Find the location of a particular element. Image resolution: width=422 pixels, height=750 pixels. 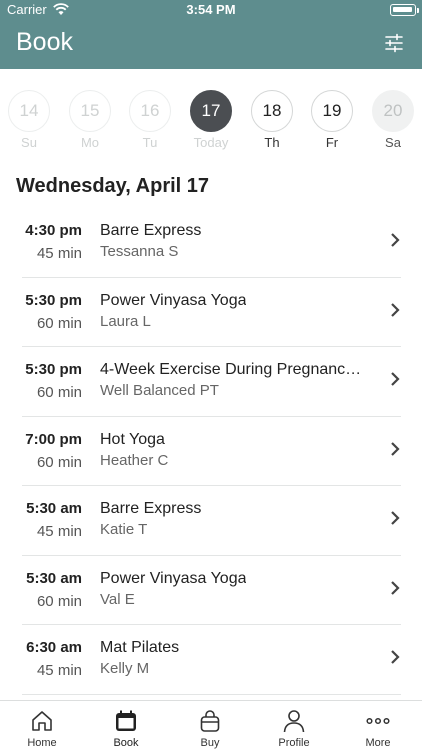

tab-label: Buy is located at coordinates (210, 743).